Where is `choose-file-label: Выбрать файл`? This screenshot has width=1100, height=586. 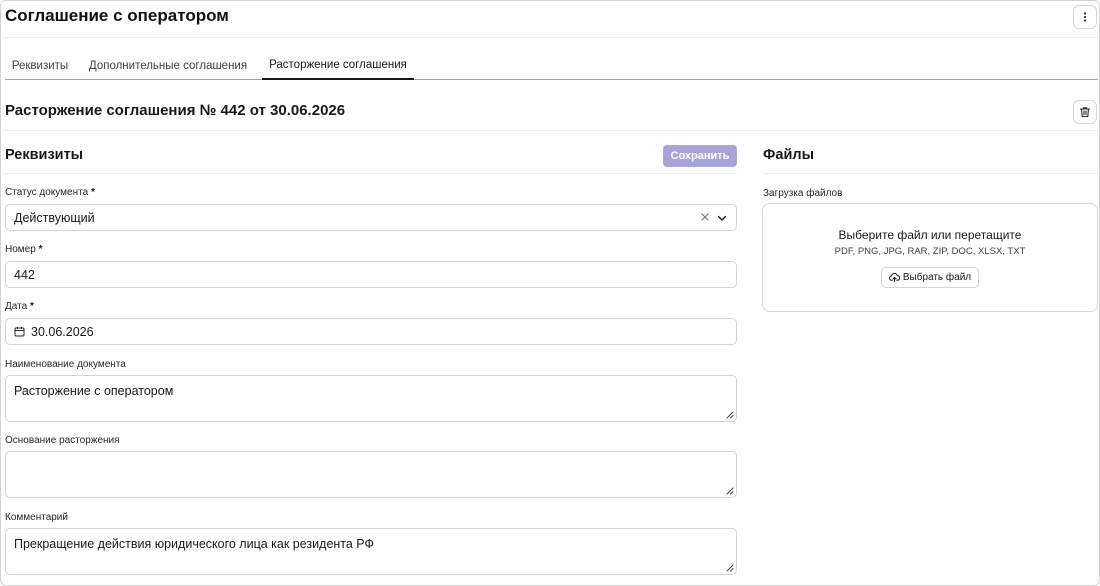
choose-file-label: Выбрать файл is located at coordinates (937, 277).